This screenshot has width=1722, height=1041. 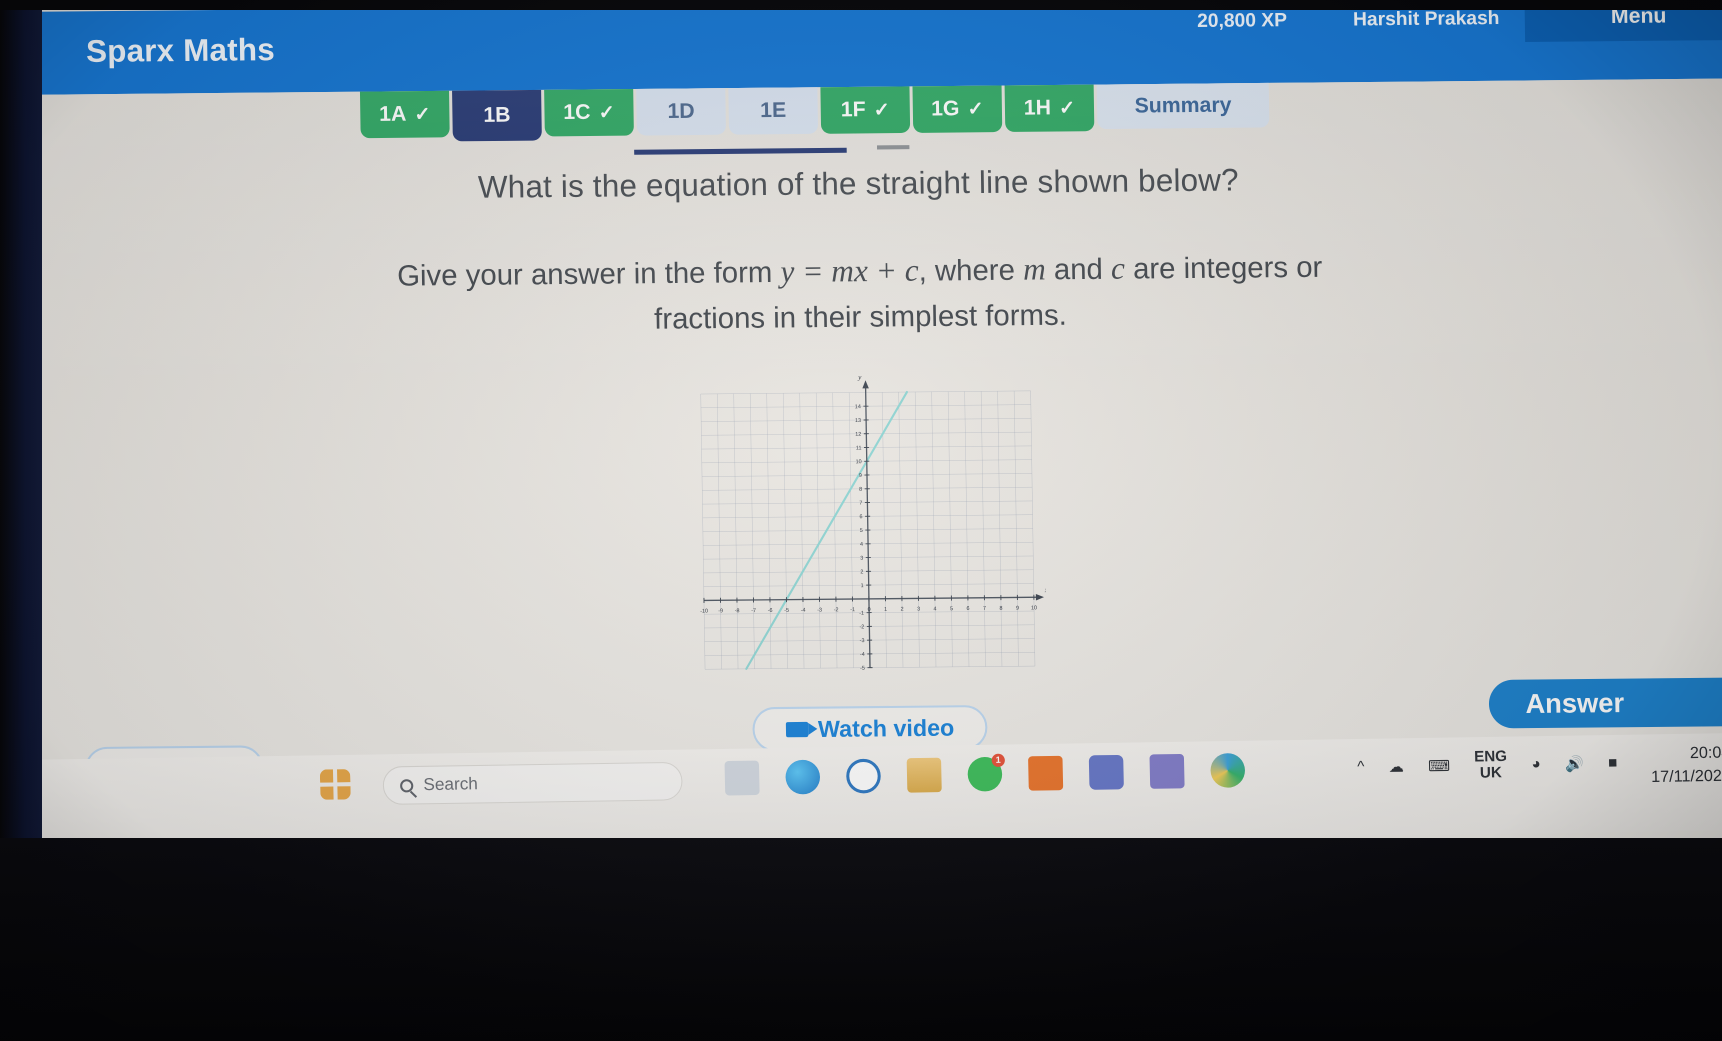 What do you see at coordinates (1705, 753) in the screenshot?
I see `clock-time: 20:04` at bounding box center [1705, 753].